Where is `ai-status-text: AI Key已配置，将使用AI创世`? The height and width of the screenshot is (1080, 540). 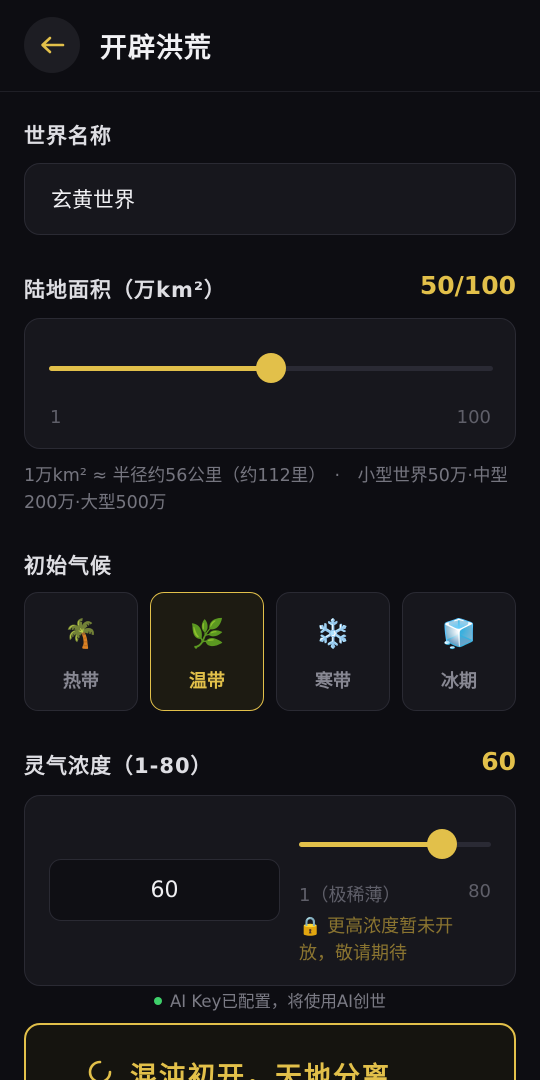 ai-status-text: AI Key已配置，将使用AI创世 is located at coordinates (278, 1001).